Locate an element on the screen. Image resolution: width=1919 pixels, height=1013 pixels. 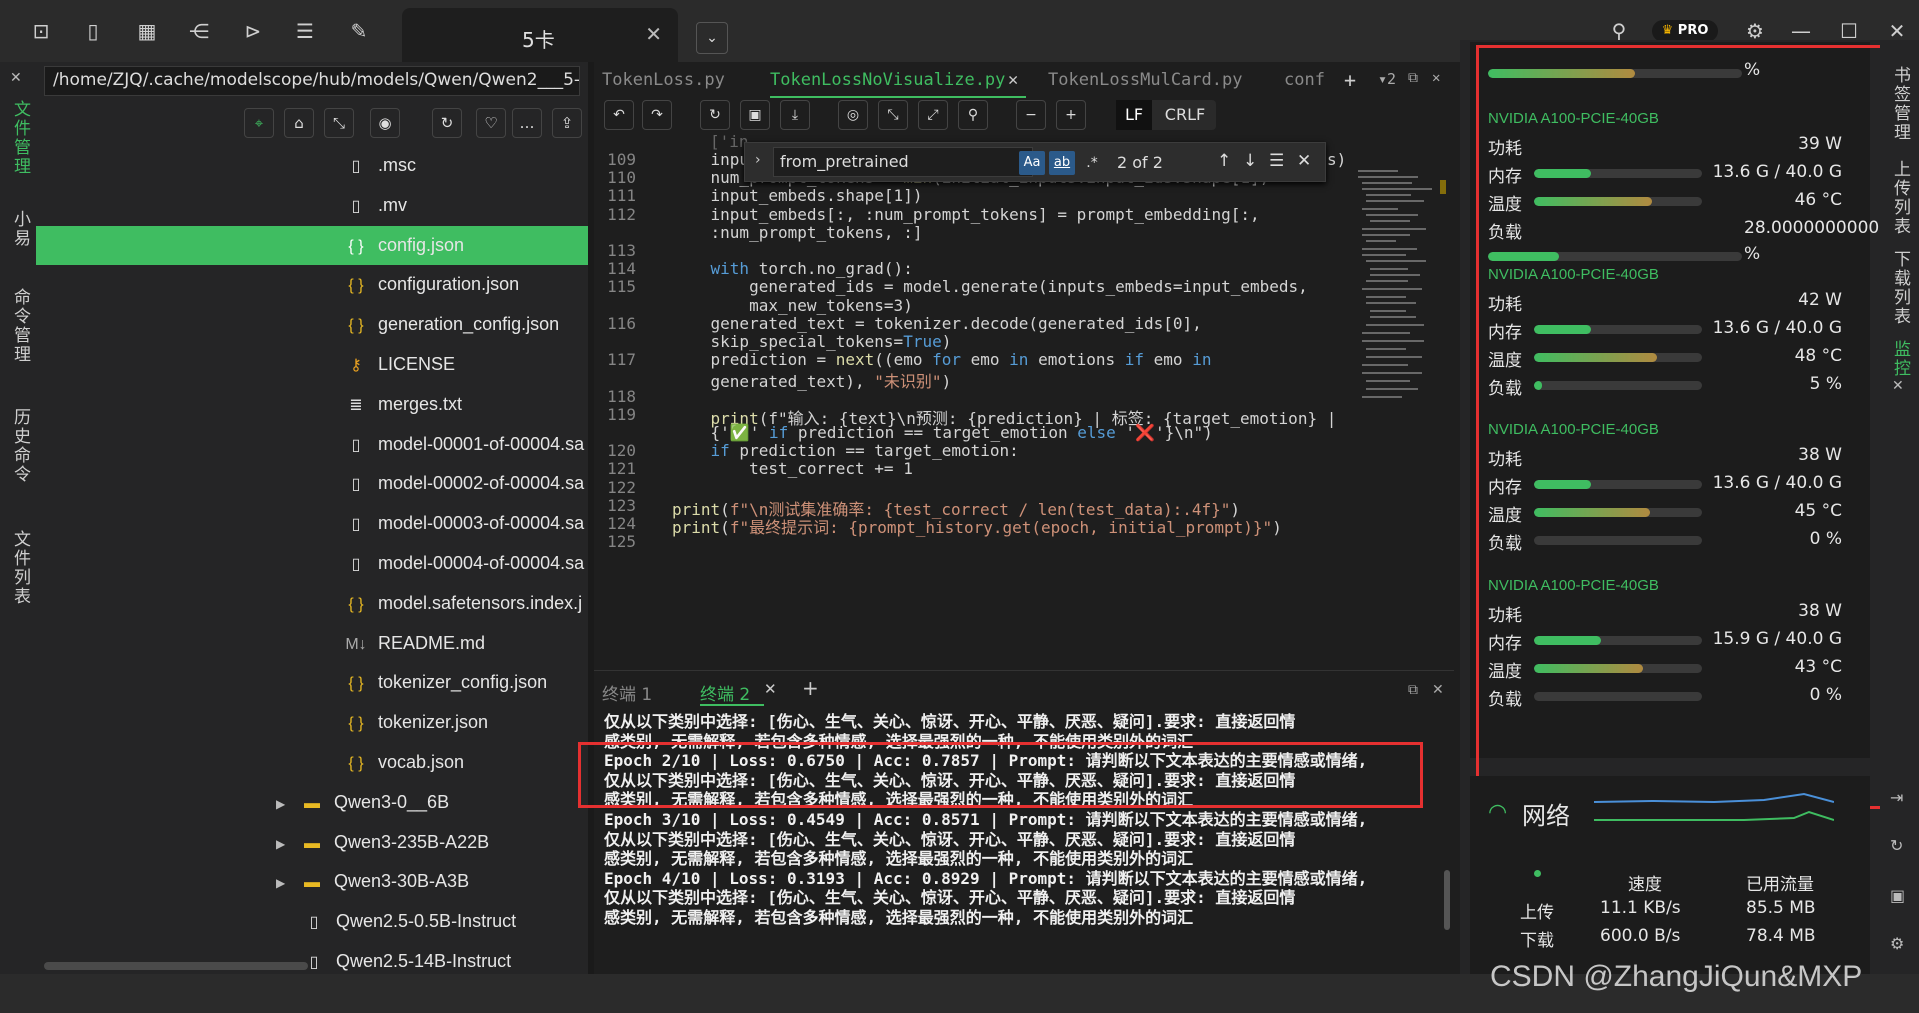
eol-toggle: LF CRLF is located at coordinates (1166, 115).